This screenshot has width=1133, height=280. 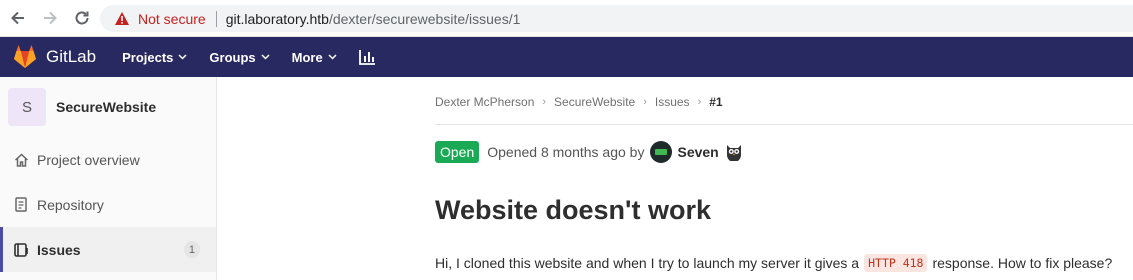 I want to click on reload-button, so click(x=82, y=18).